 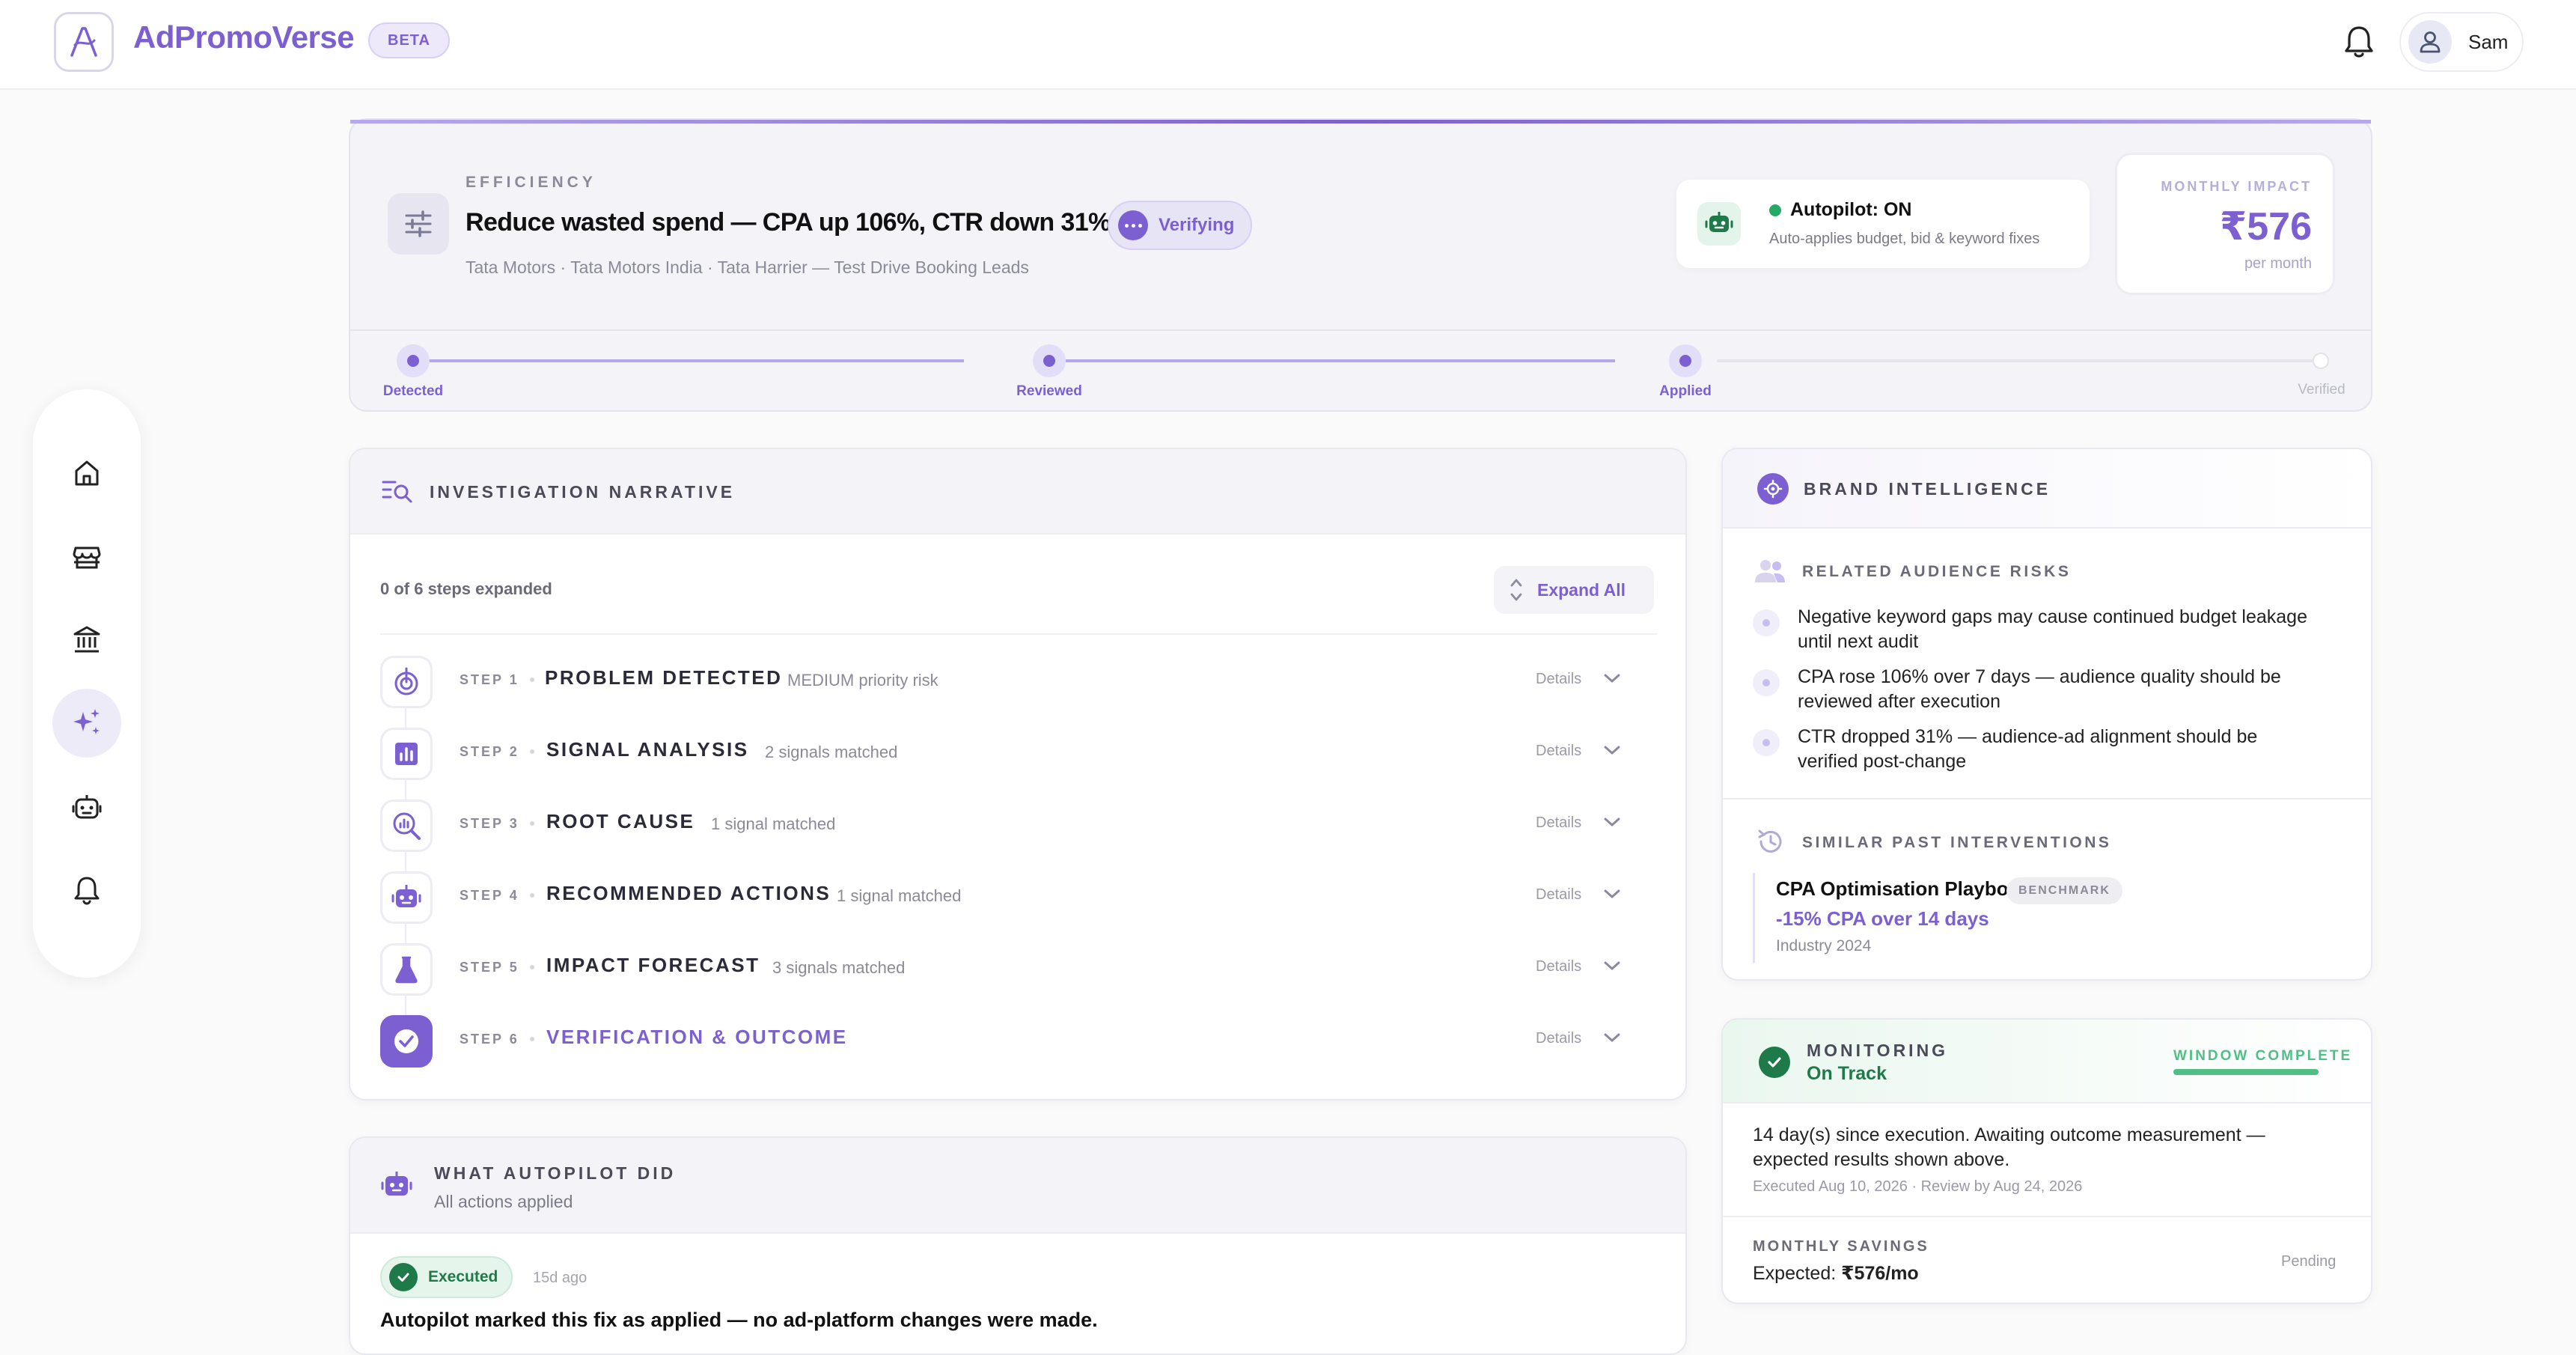 What do you see at coordinates (406, 682) in the screenshot?
I see `target-icon` at bounding box center [406, 682].